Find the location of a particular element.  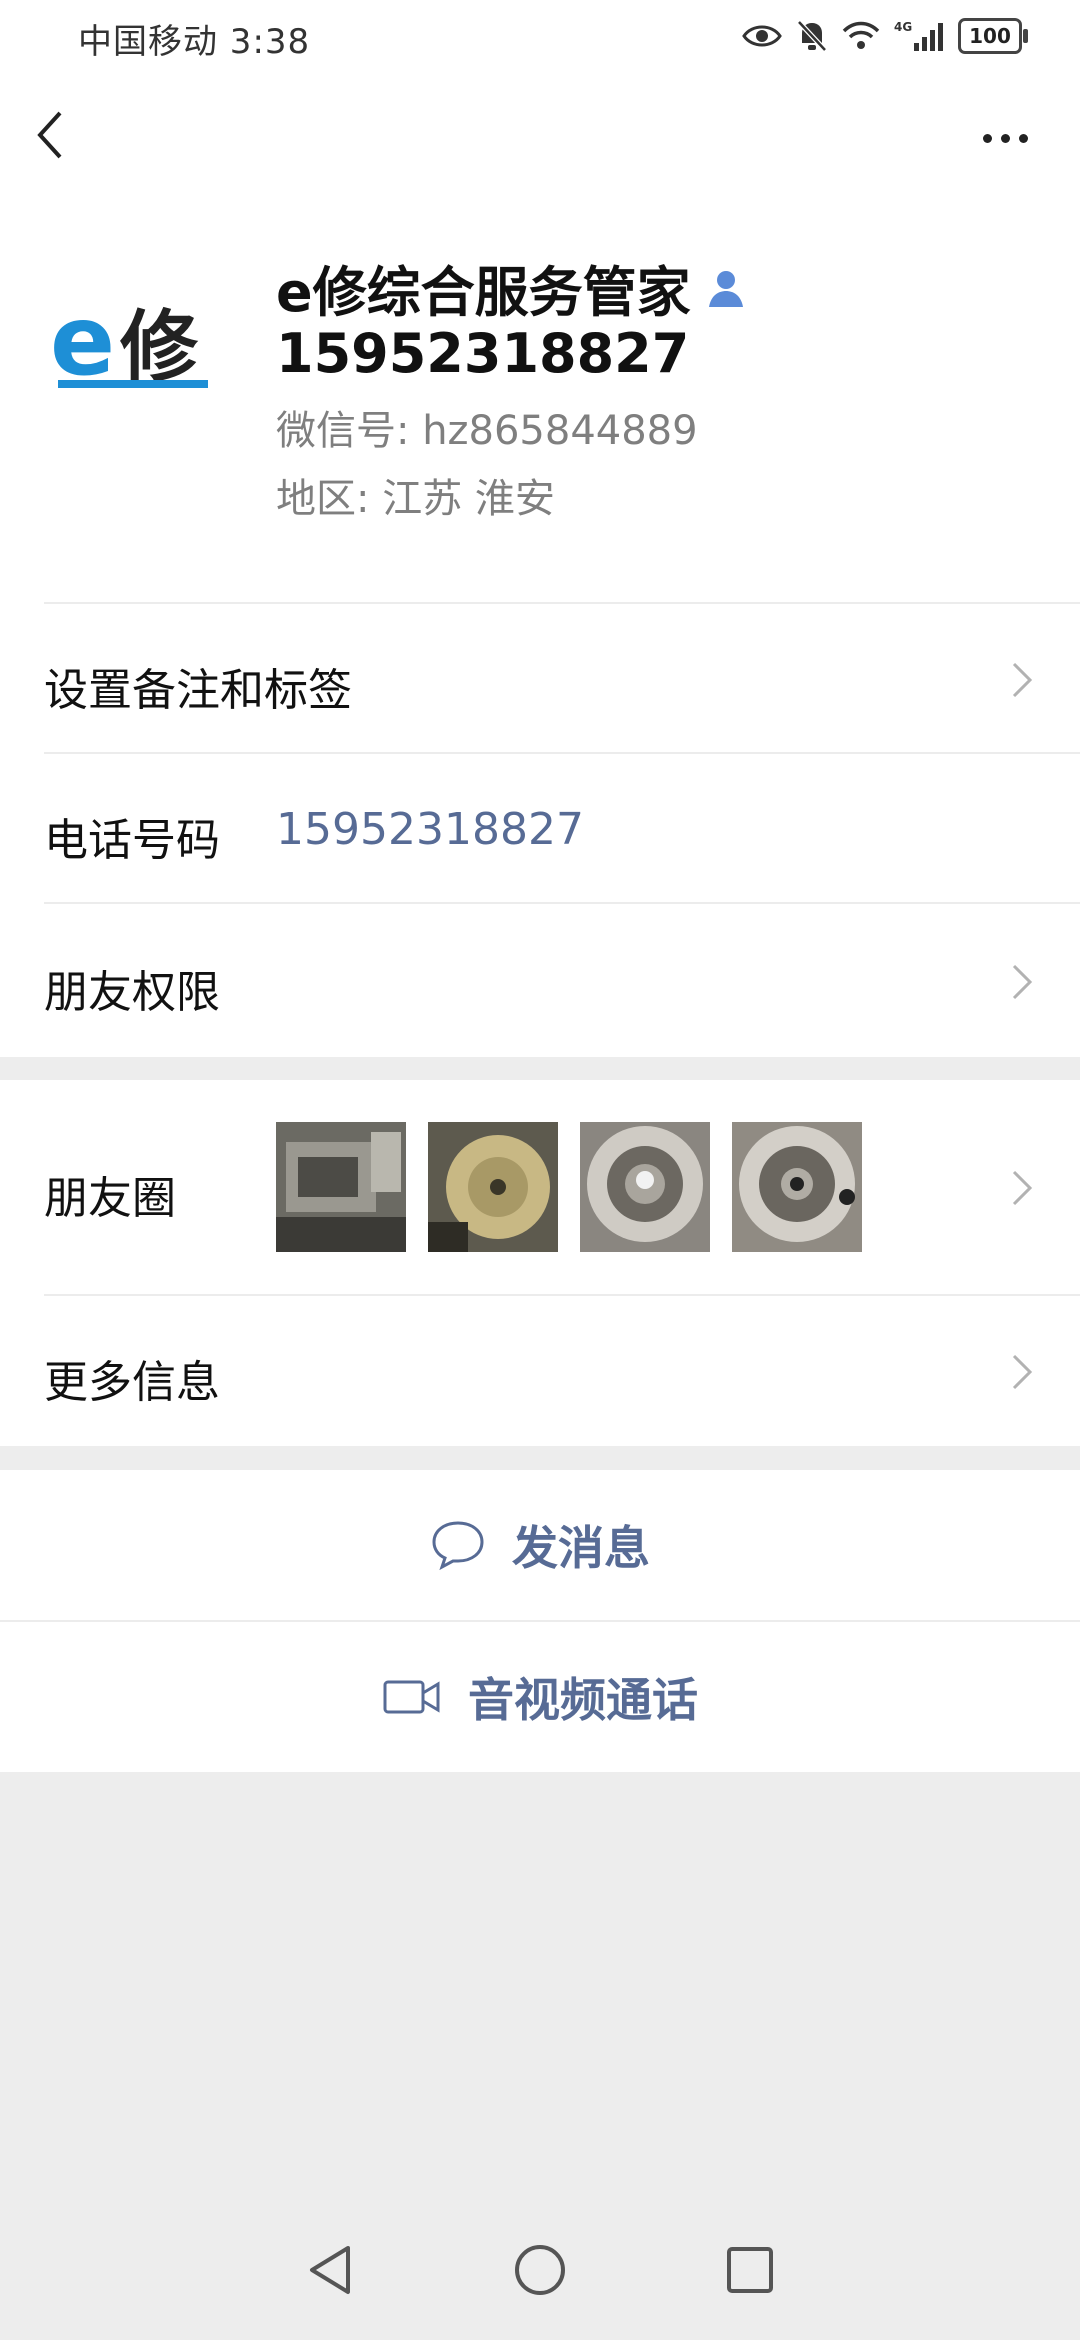

chat-bubble-icon is located at coordinates (458, 1546).